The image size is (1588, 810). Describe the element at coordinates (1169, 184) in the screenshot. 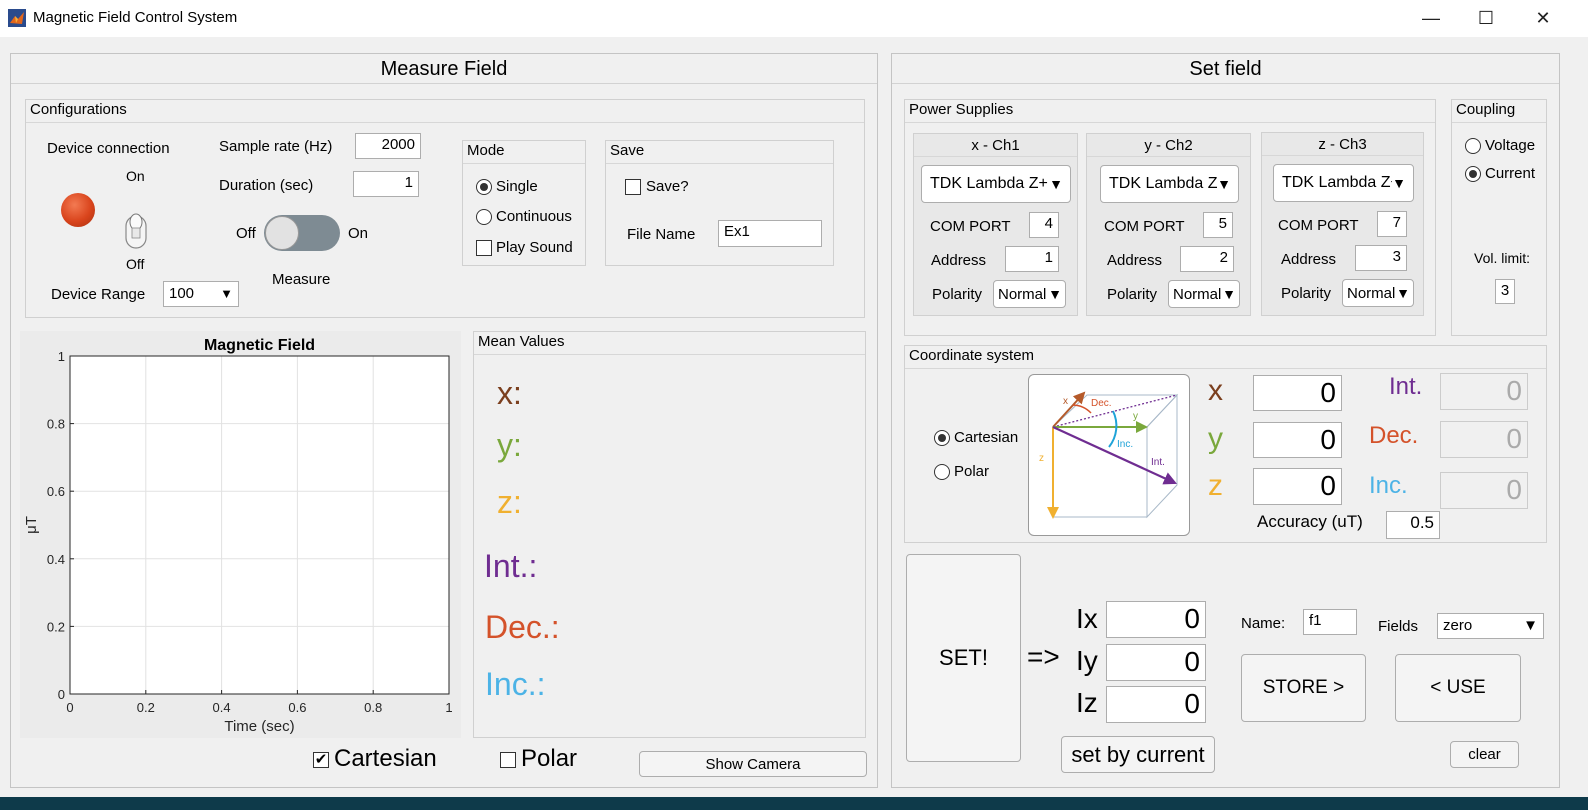

I see `channel-y-device-select: TDK Lambda Z+ ▼` at that location.